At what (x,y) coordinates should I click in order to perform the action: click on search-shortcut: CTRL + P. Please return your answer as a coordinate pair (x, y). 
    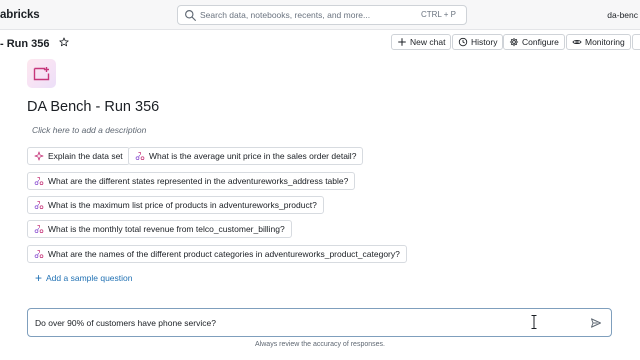
    Looking at the image, I should click on (438, 14).